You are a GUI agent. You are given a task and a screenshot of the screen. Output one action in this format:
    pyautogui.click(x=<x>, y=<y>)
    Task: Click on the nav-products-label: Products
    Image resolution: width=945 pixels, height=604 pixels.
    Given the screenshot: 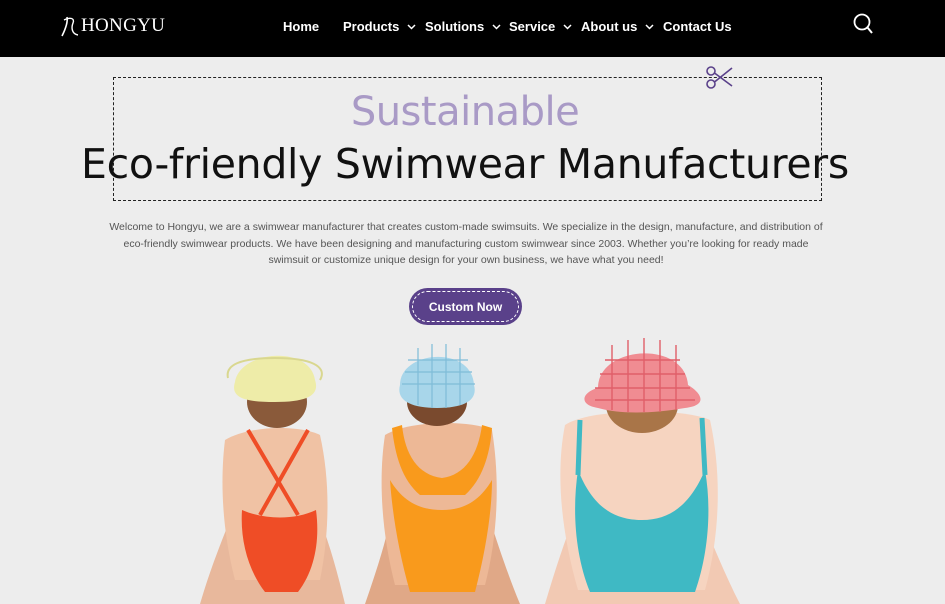 What is the action you would take?
    pyautogui.click(x=371, y=26)
    